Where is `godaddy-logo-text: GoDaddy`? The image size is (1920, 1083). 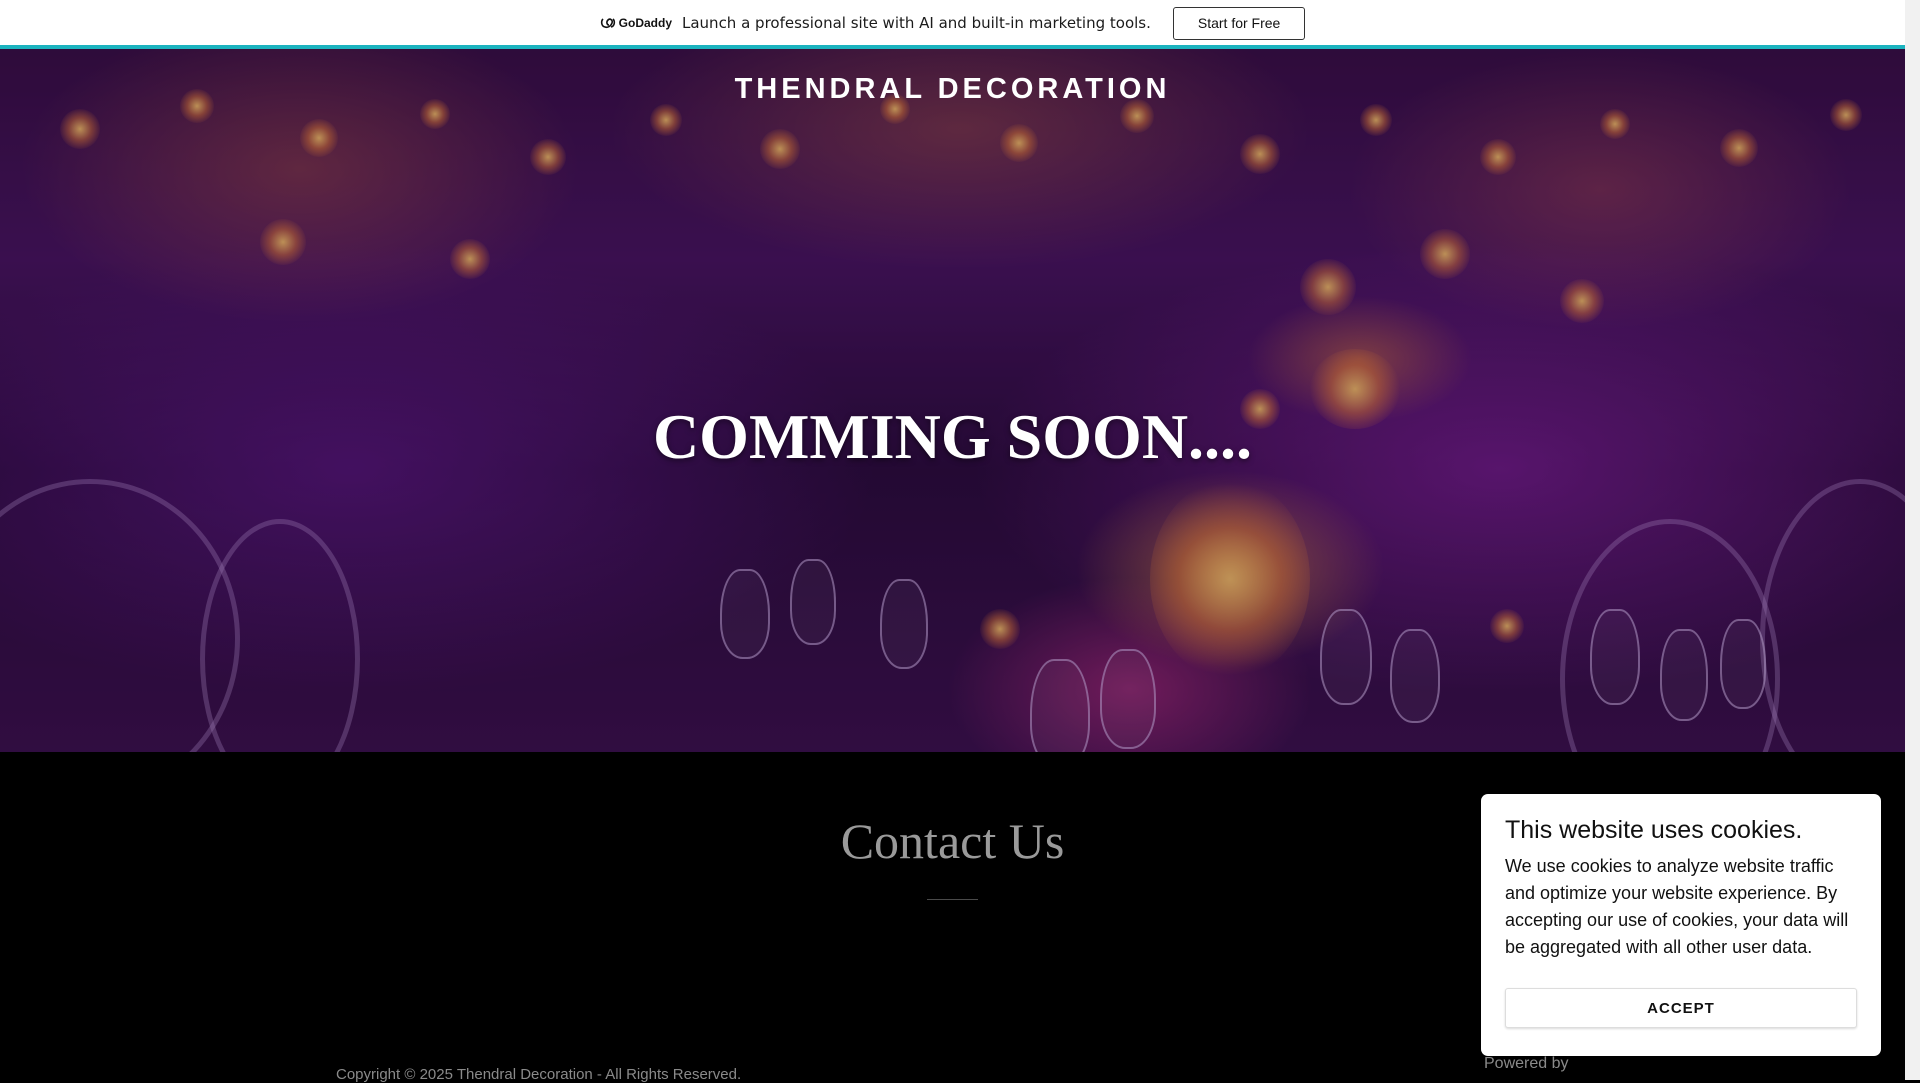
godaddy-logo-text: GoDaddy is located at coordinates (645, 23).